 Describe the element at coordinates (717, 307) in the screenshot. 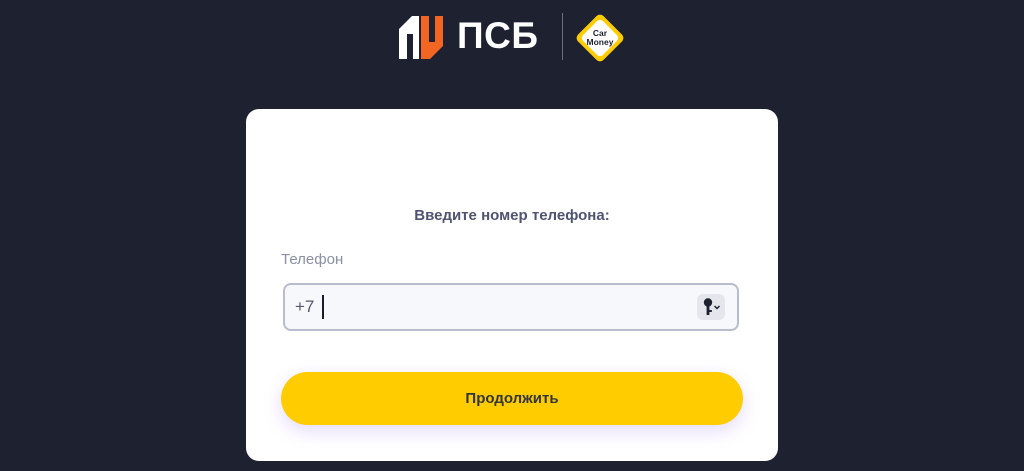

I see `chevron-down-icon` at that location.